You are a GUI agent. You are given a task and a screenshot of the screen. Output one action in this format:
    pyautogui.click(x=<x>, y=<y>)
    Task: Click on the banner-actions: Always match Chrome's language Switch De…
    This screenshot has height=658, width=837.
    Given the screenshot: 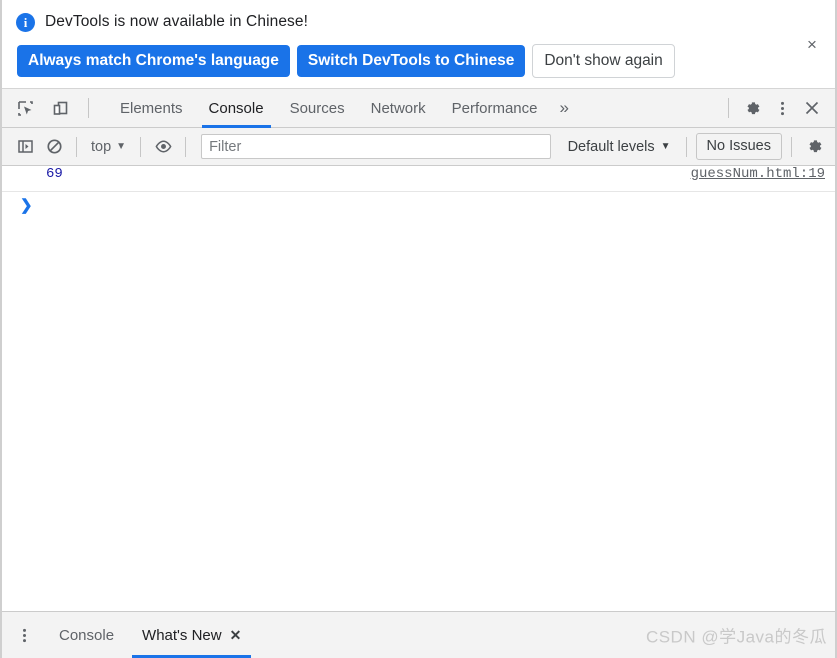 What is the action you would take?
    pyautogui.click(x=419, y=61)
    